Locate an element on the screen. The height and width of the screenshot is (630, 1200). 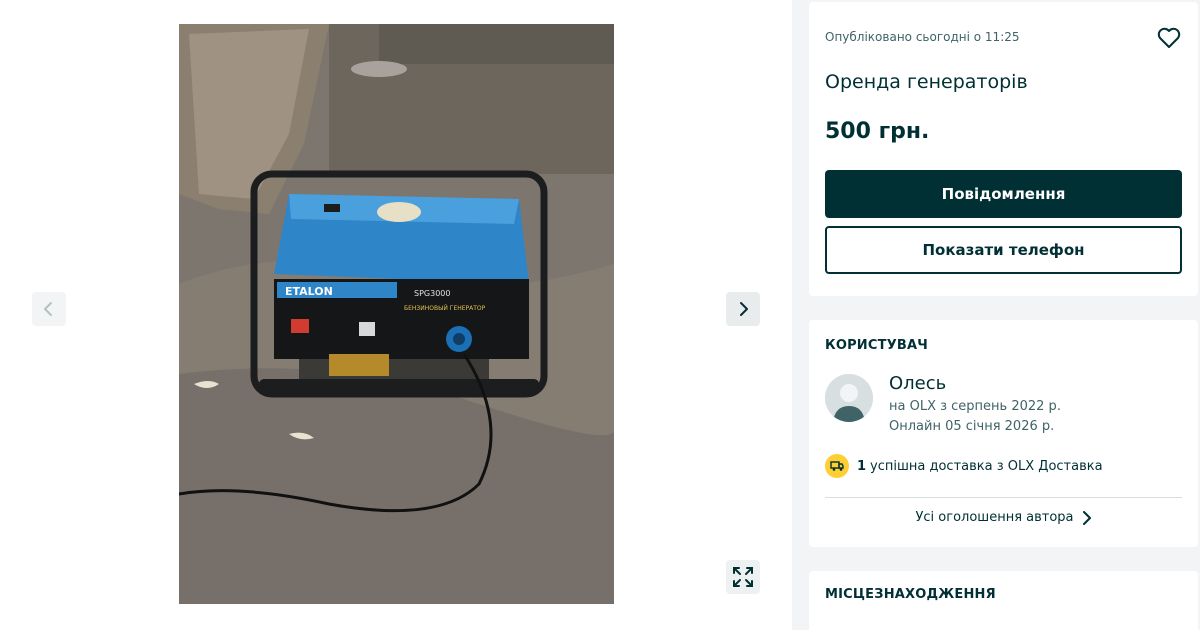
all-ads-label: Усі оголошення автора is located at coordinates (994, 517).